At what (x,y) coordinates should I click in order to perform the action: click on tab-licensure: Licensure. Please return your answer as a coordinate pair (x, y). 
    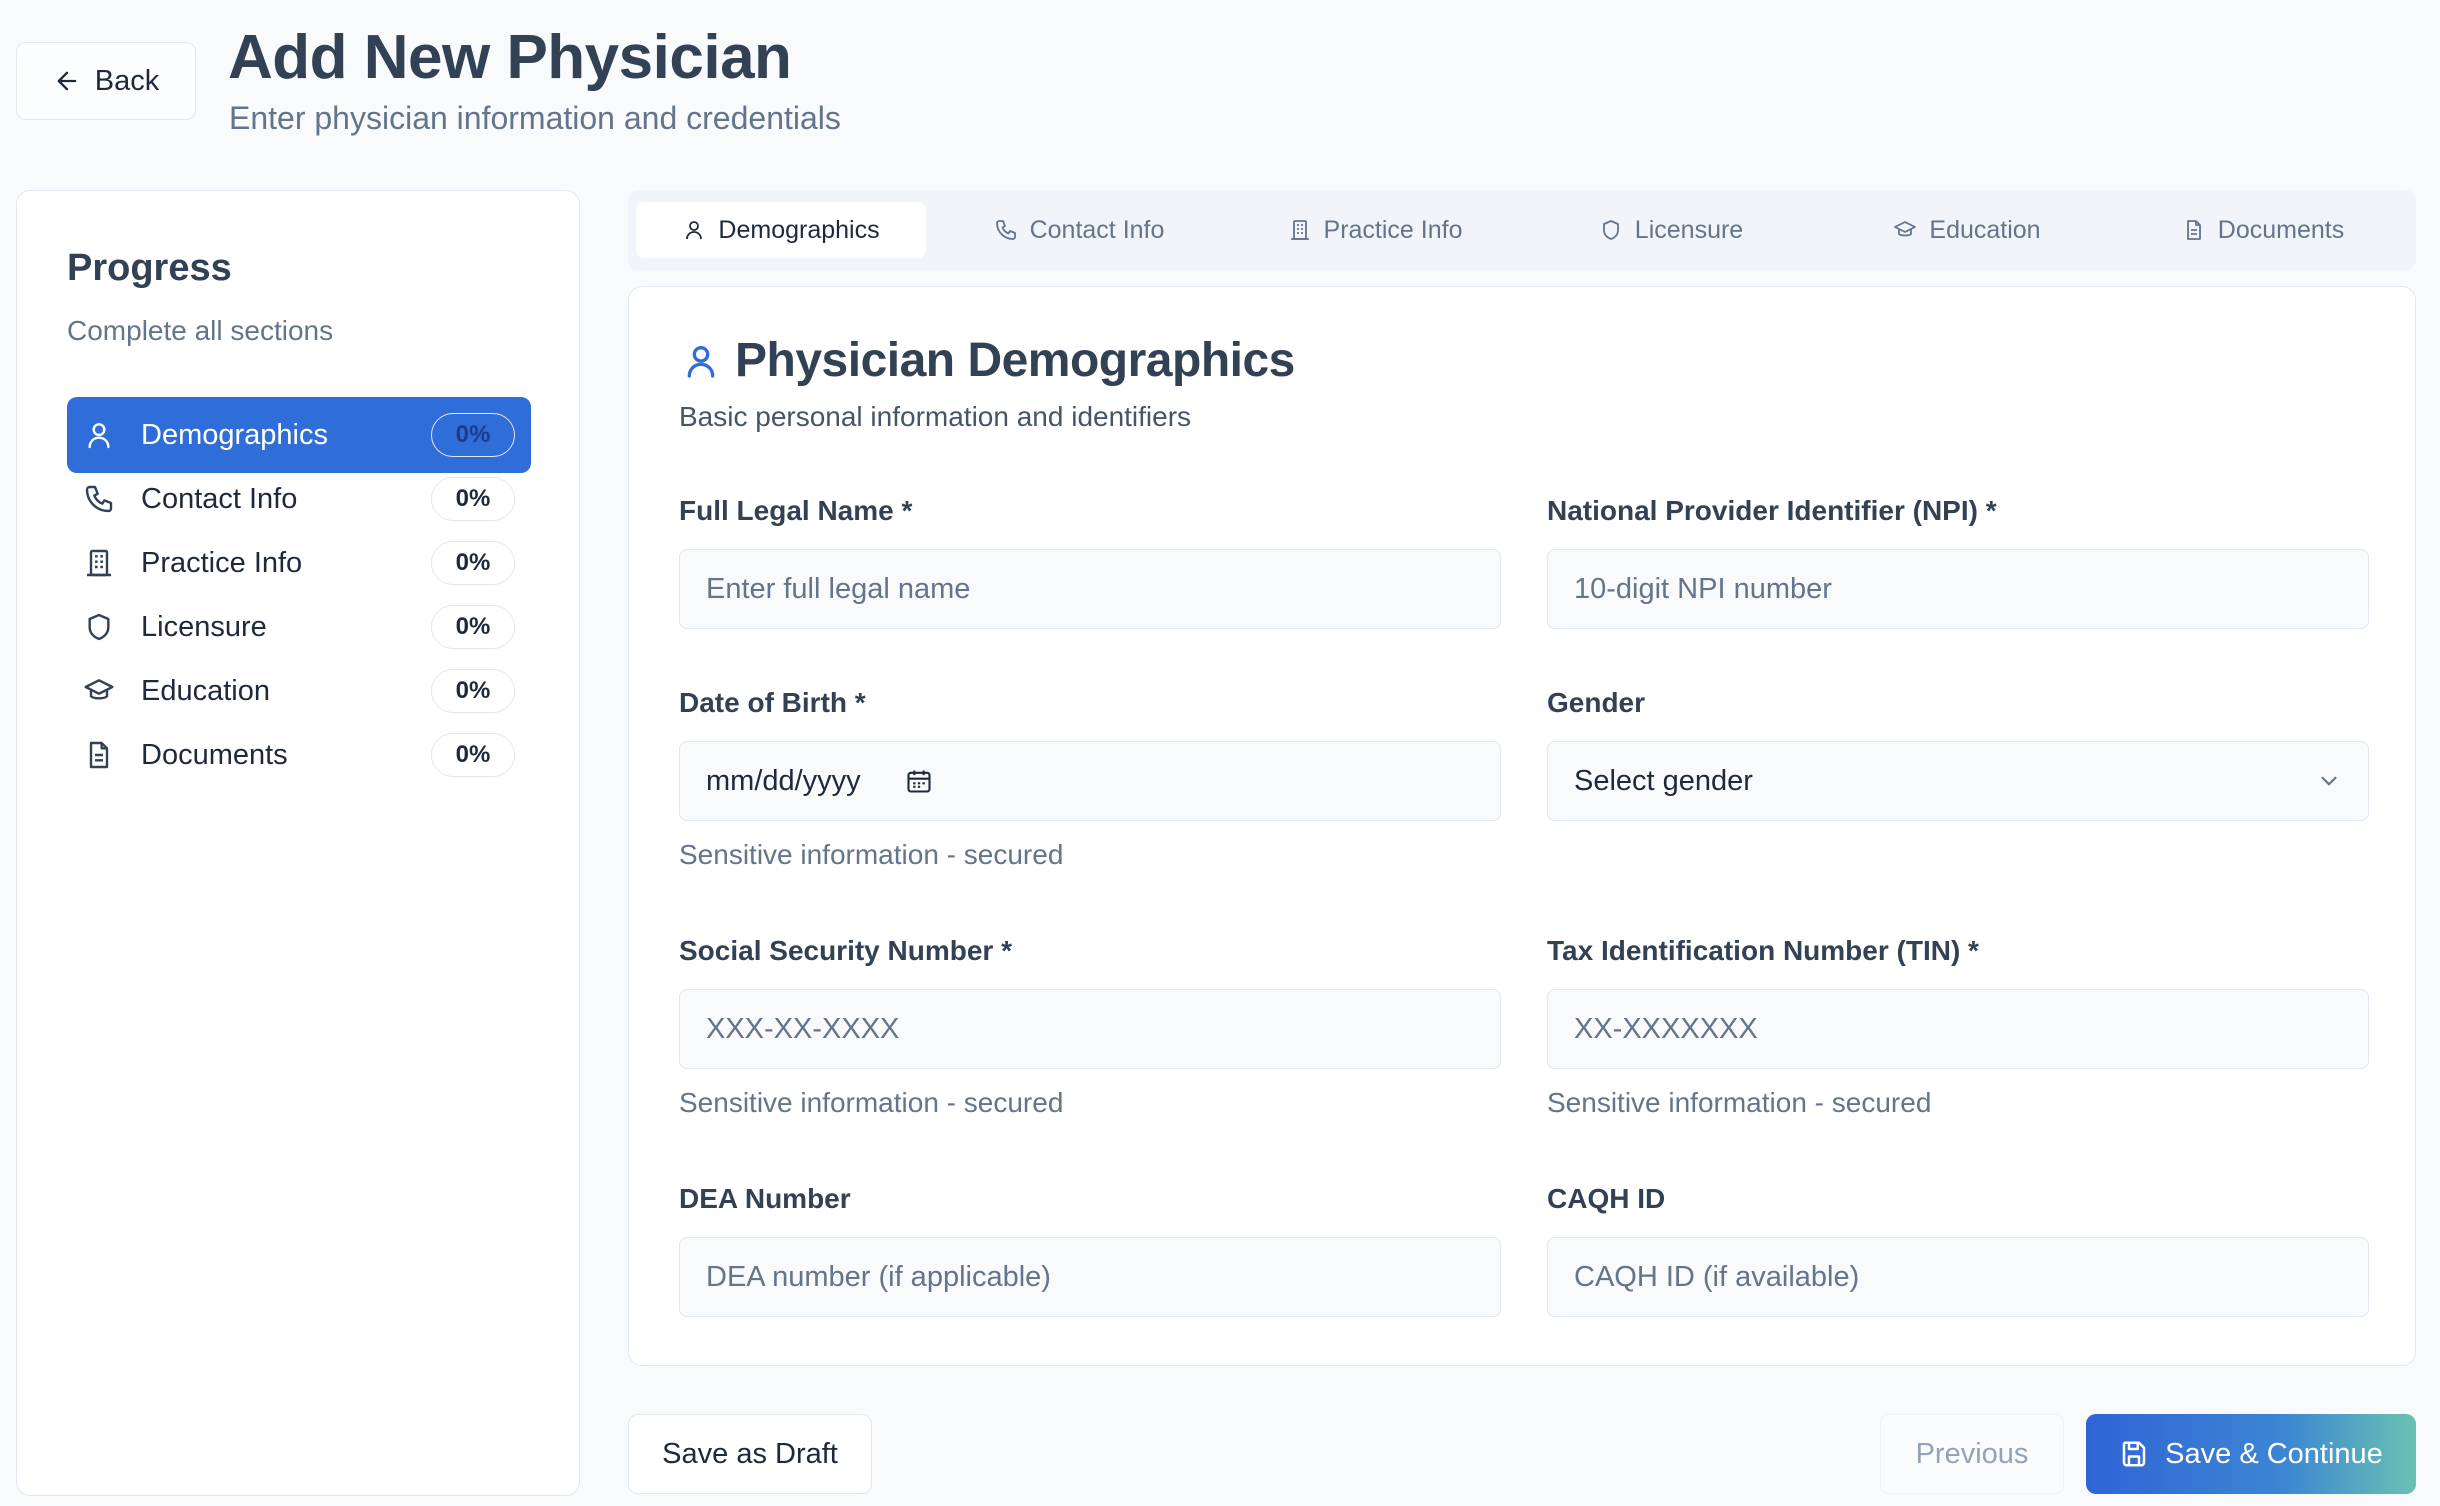
    Looking at the image, I should click on (1671, 230).